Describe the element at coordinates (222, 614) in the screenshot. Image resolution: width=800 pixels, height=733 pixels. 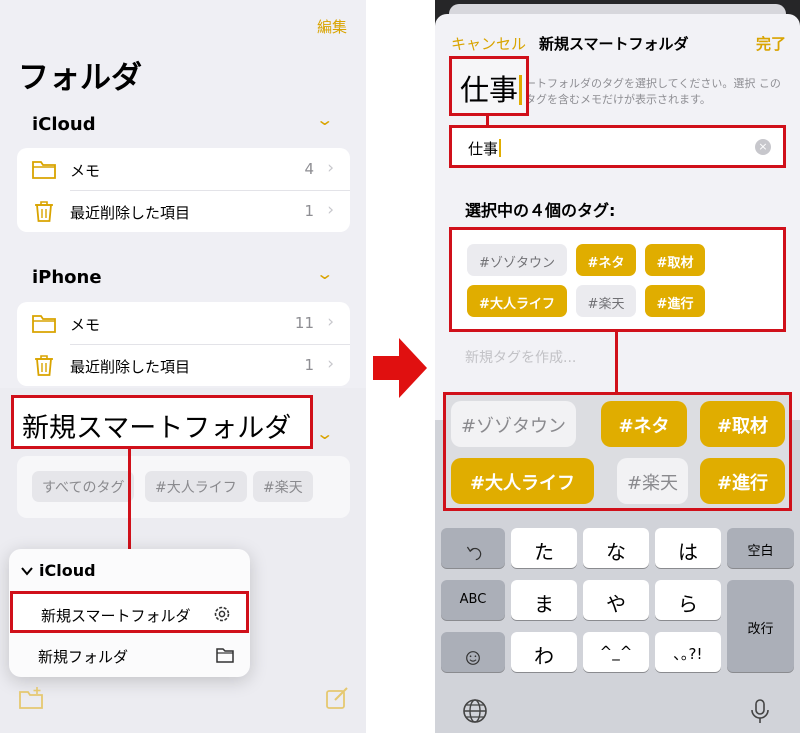
I see `gear-icon` at that location.